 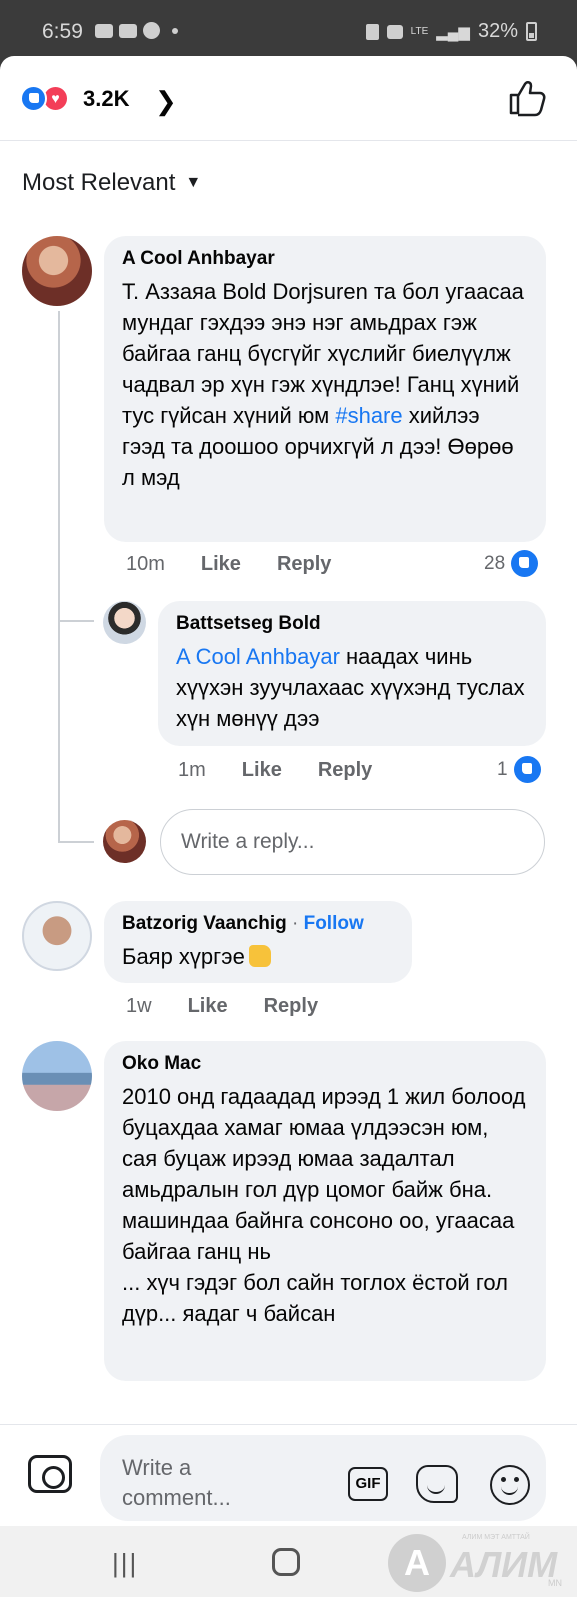 I want to click on gmail-icon, so click(x=128, y=30).